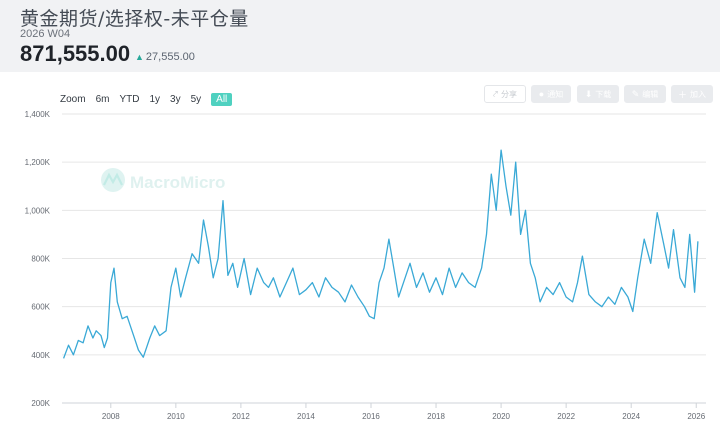 The height and width of the screenshot is (435, 720). I want to click on alert-button: ● 通知, so click(551, 94).